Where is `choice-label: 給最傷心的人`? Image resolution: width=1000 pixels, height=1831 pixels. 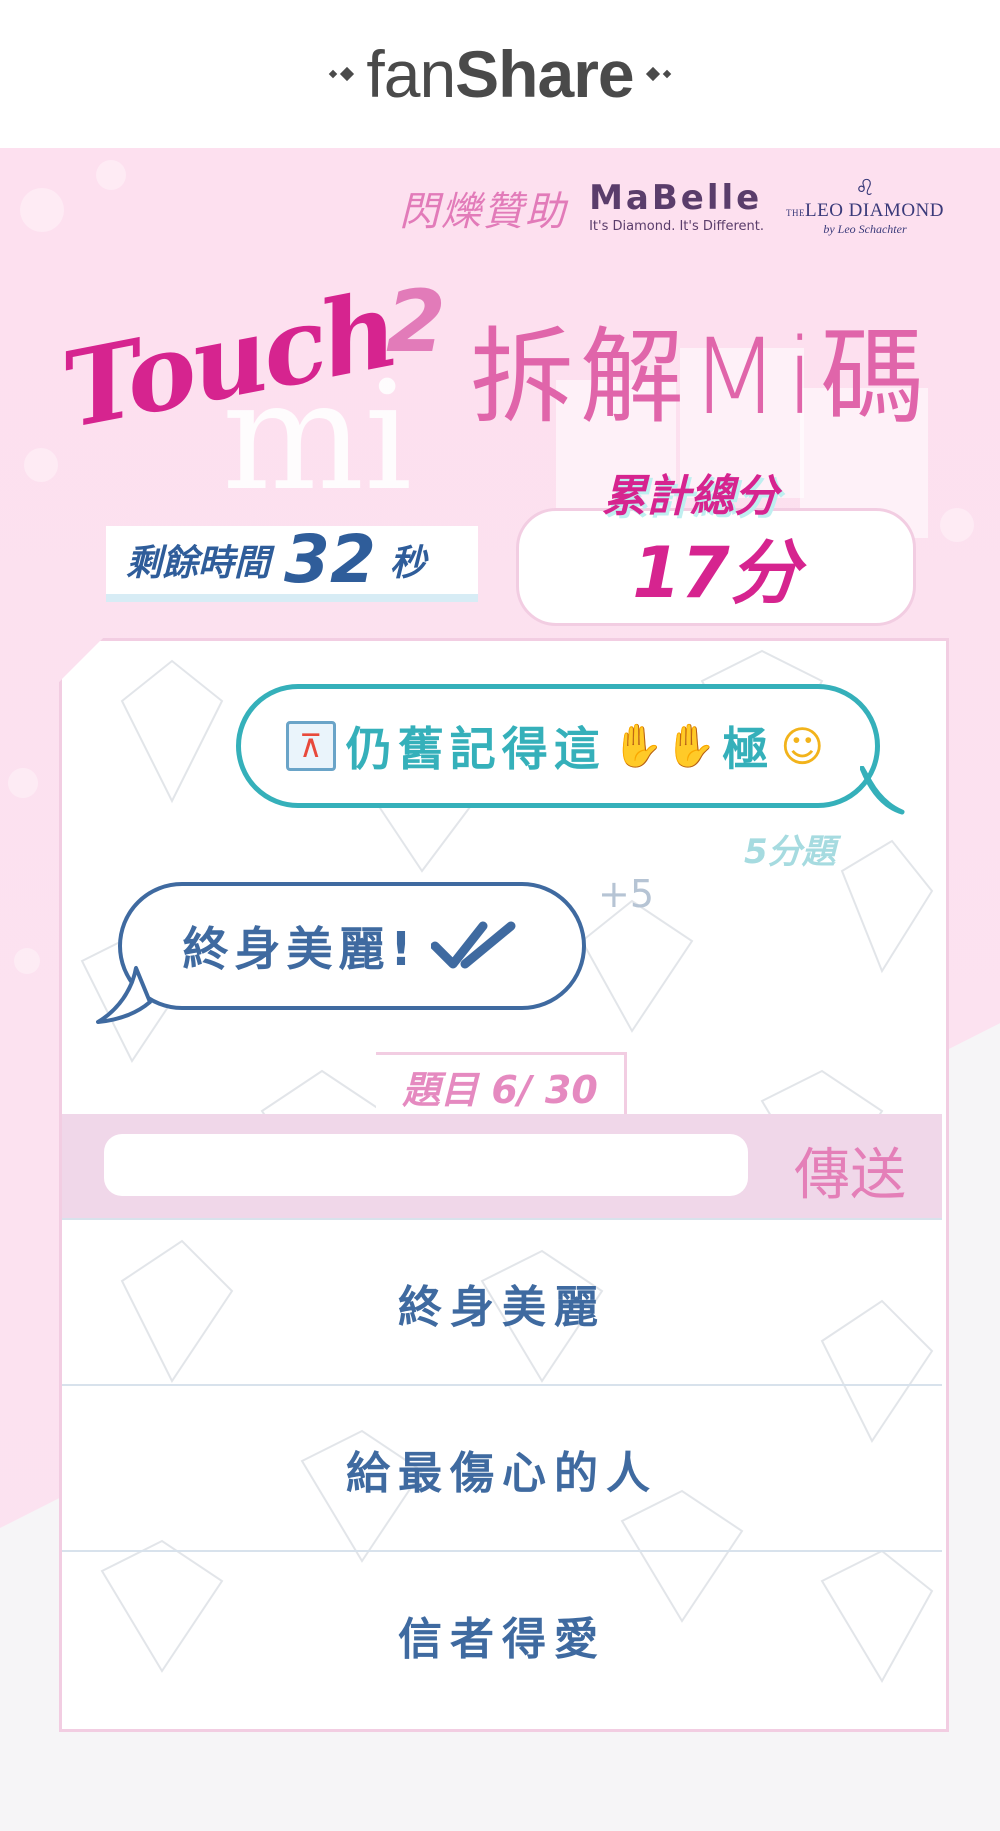
choice-label: 給最傷心的人 is located at coordinates (502, 1473).